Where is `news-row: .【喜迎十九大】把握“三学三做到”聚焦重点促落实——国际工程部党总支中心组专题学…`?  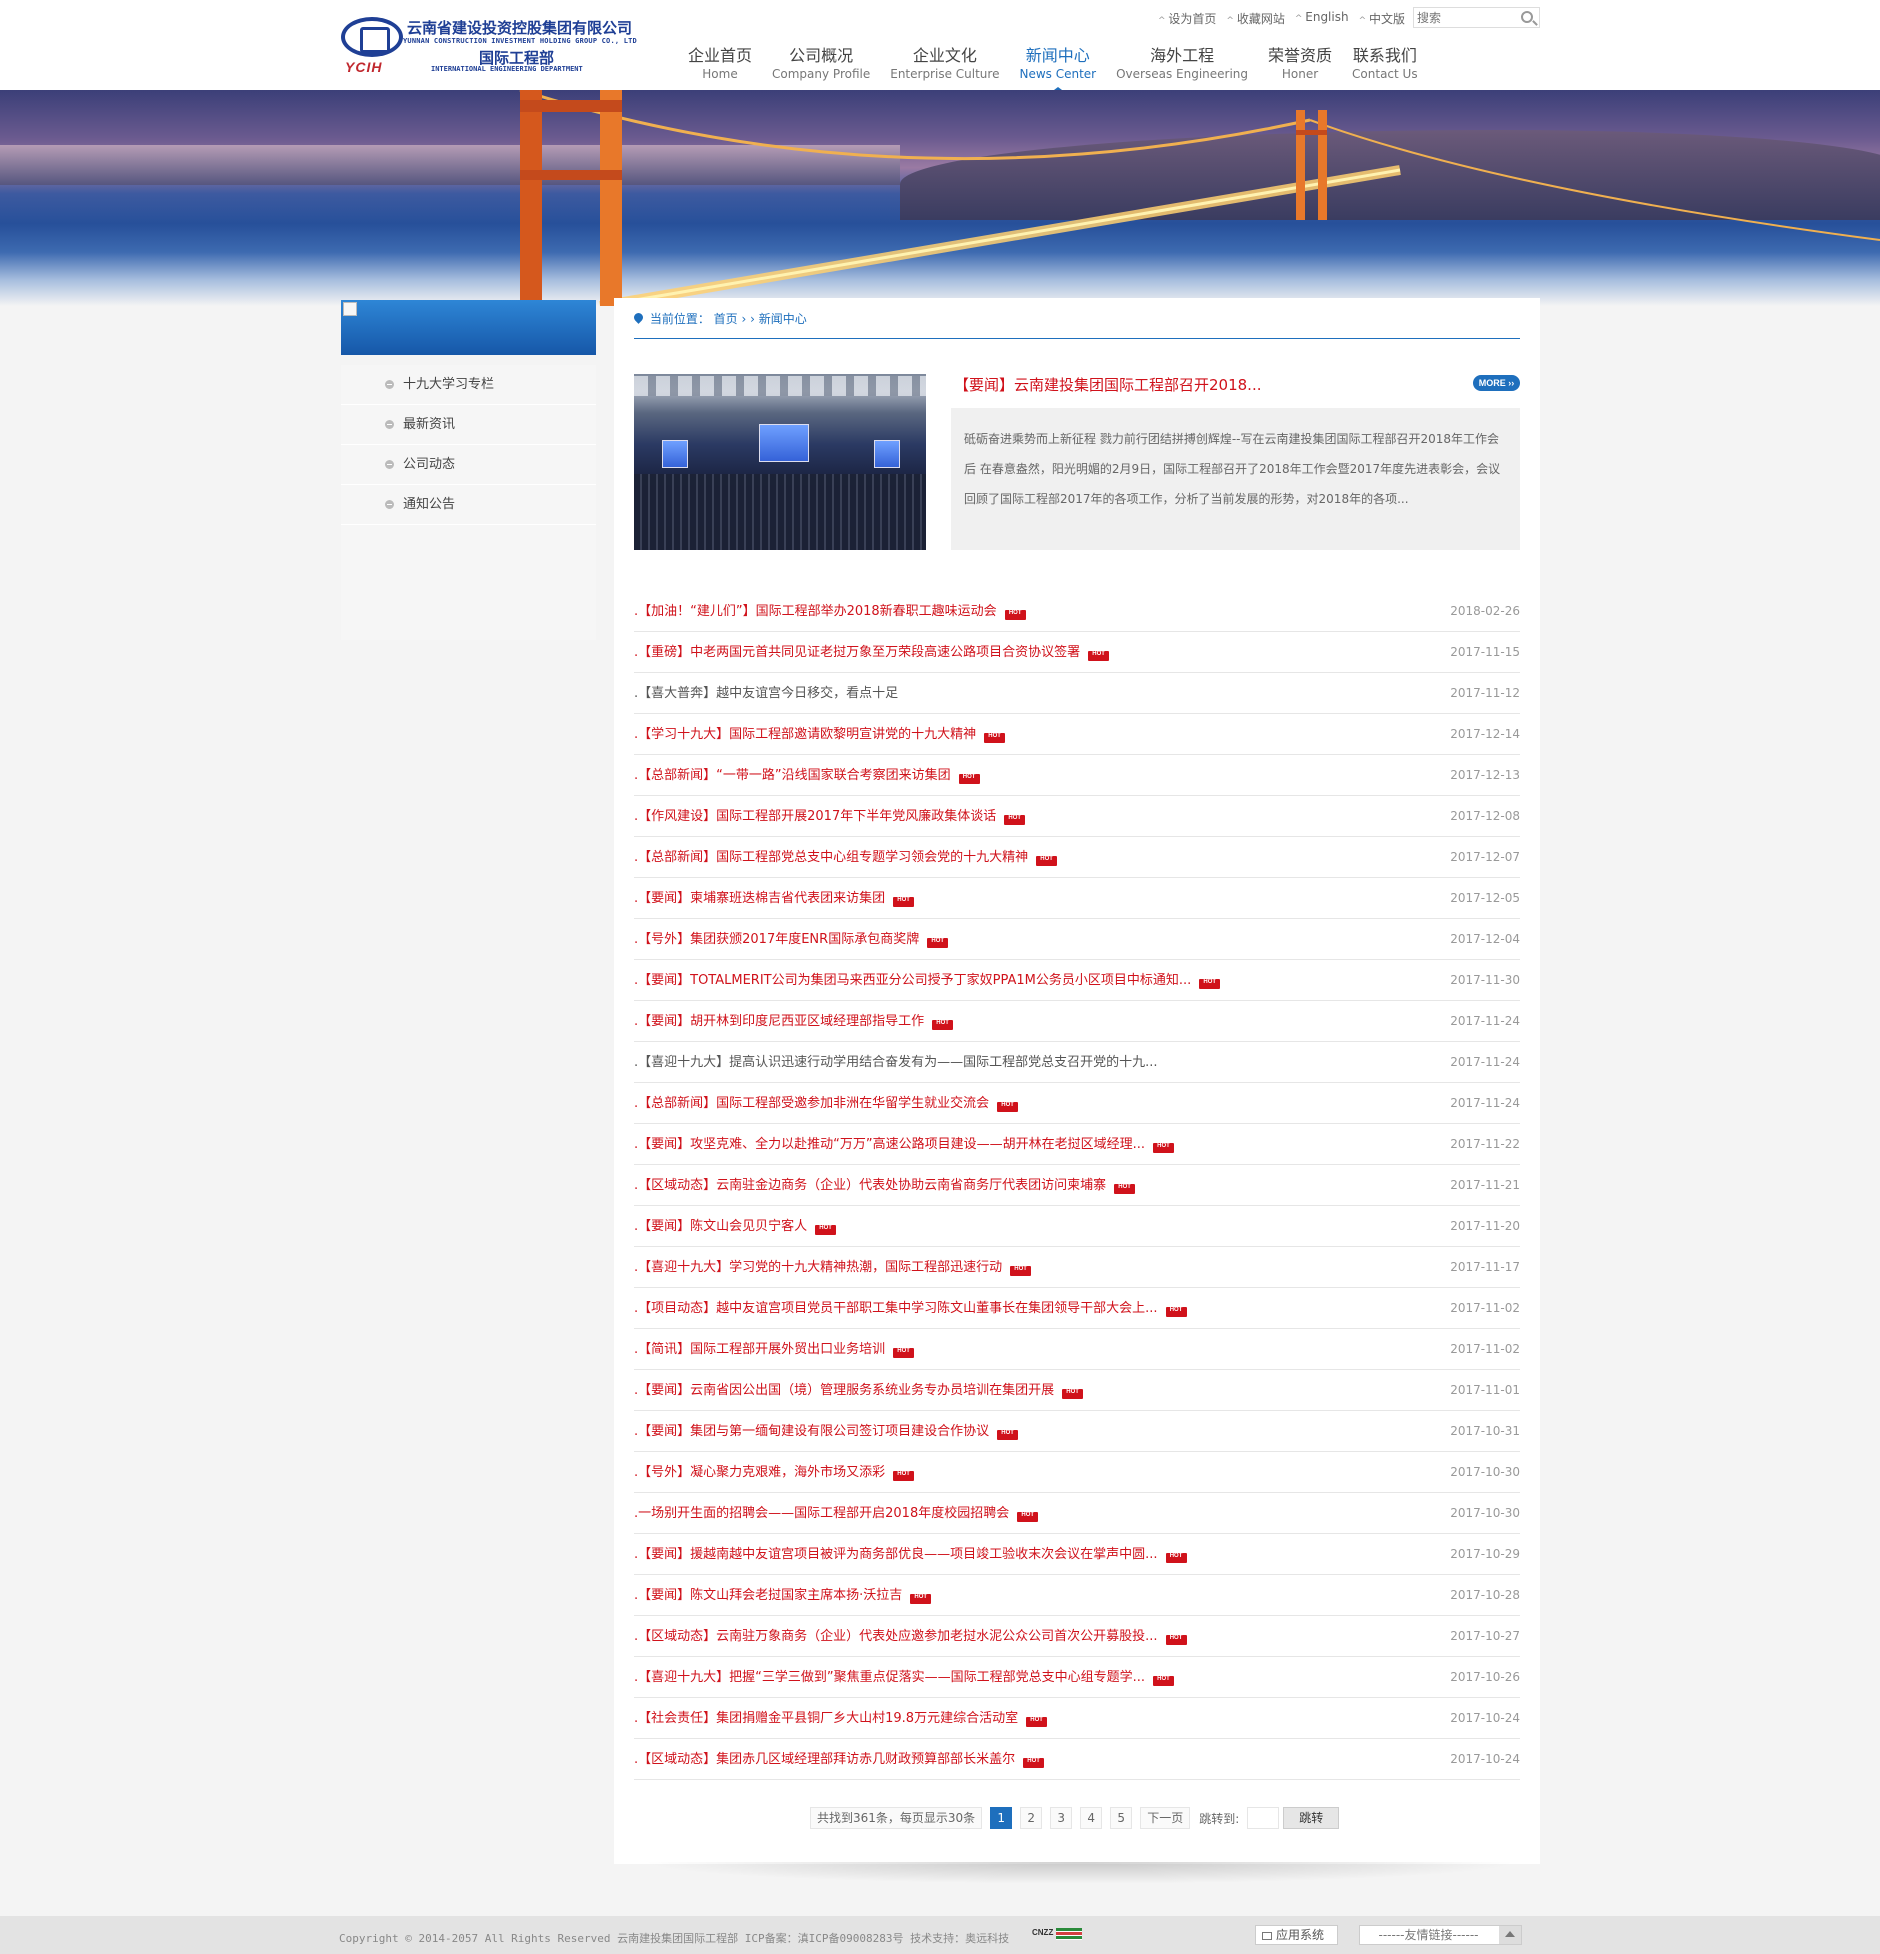 news-row: .【喜迎十九大】把握“三学三做到”聚焦重点促落实——国际工程部党总支中心组专题学… is located at coordinates (1077, 1677).